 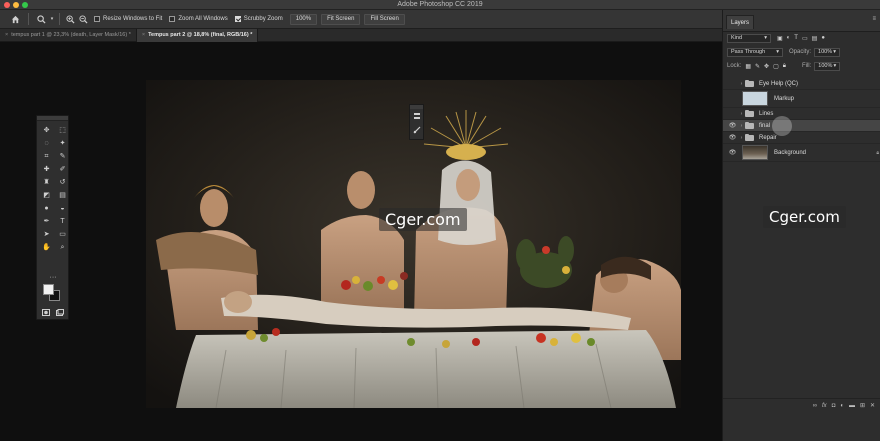 What do you see at coordinates (815, 38) in the screenshot?
I see `smart-object-filter-icon: ▤` at bounding box center [815, 38].